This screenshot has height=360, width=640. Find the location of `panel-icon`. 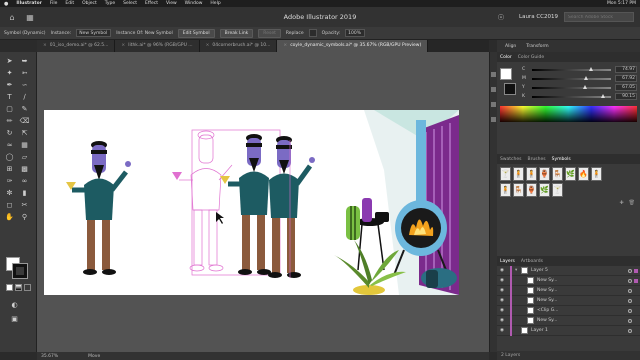

panel-icon is located at coordinates (493, 119).